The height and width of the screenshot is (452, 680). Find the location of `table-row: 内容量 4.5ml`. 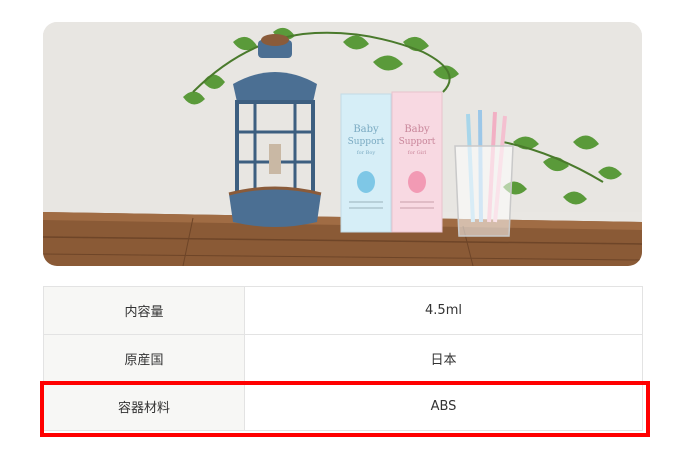

table-row: 内容量 4.5ml is located at coordinates (343, 310).